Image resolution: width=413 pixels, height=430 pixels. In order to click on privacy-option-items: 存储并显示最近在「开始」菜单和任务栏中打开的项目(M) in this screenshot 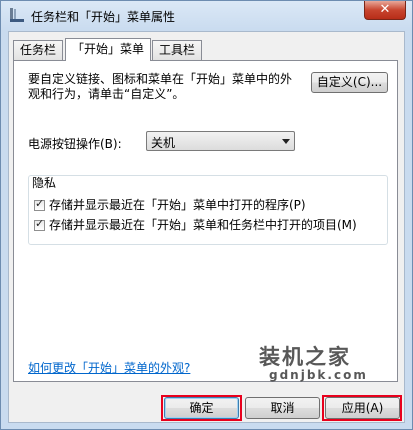, I will do `click(195, 224)`.